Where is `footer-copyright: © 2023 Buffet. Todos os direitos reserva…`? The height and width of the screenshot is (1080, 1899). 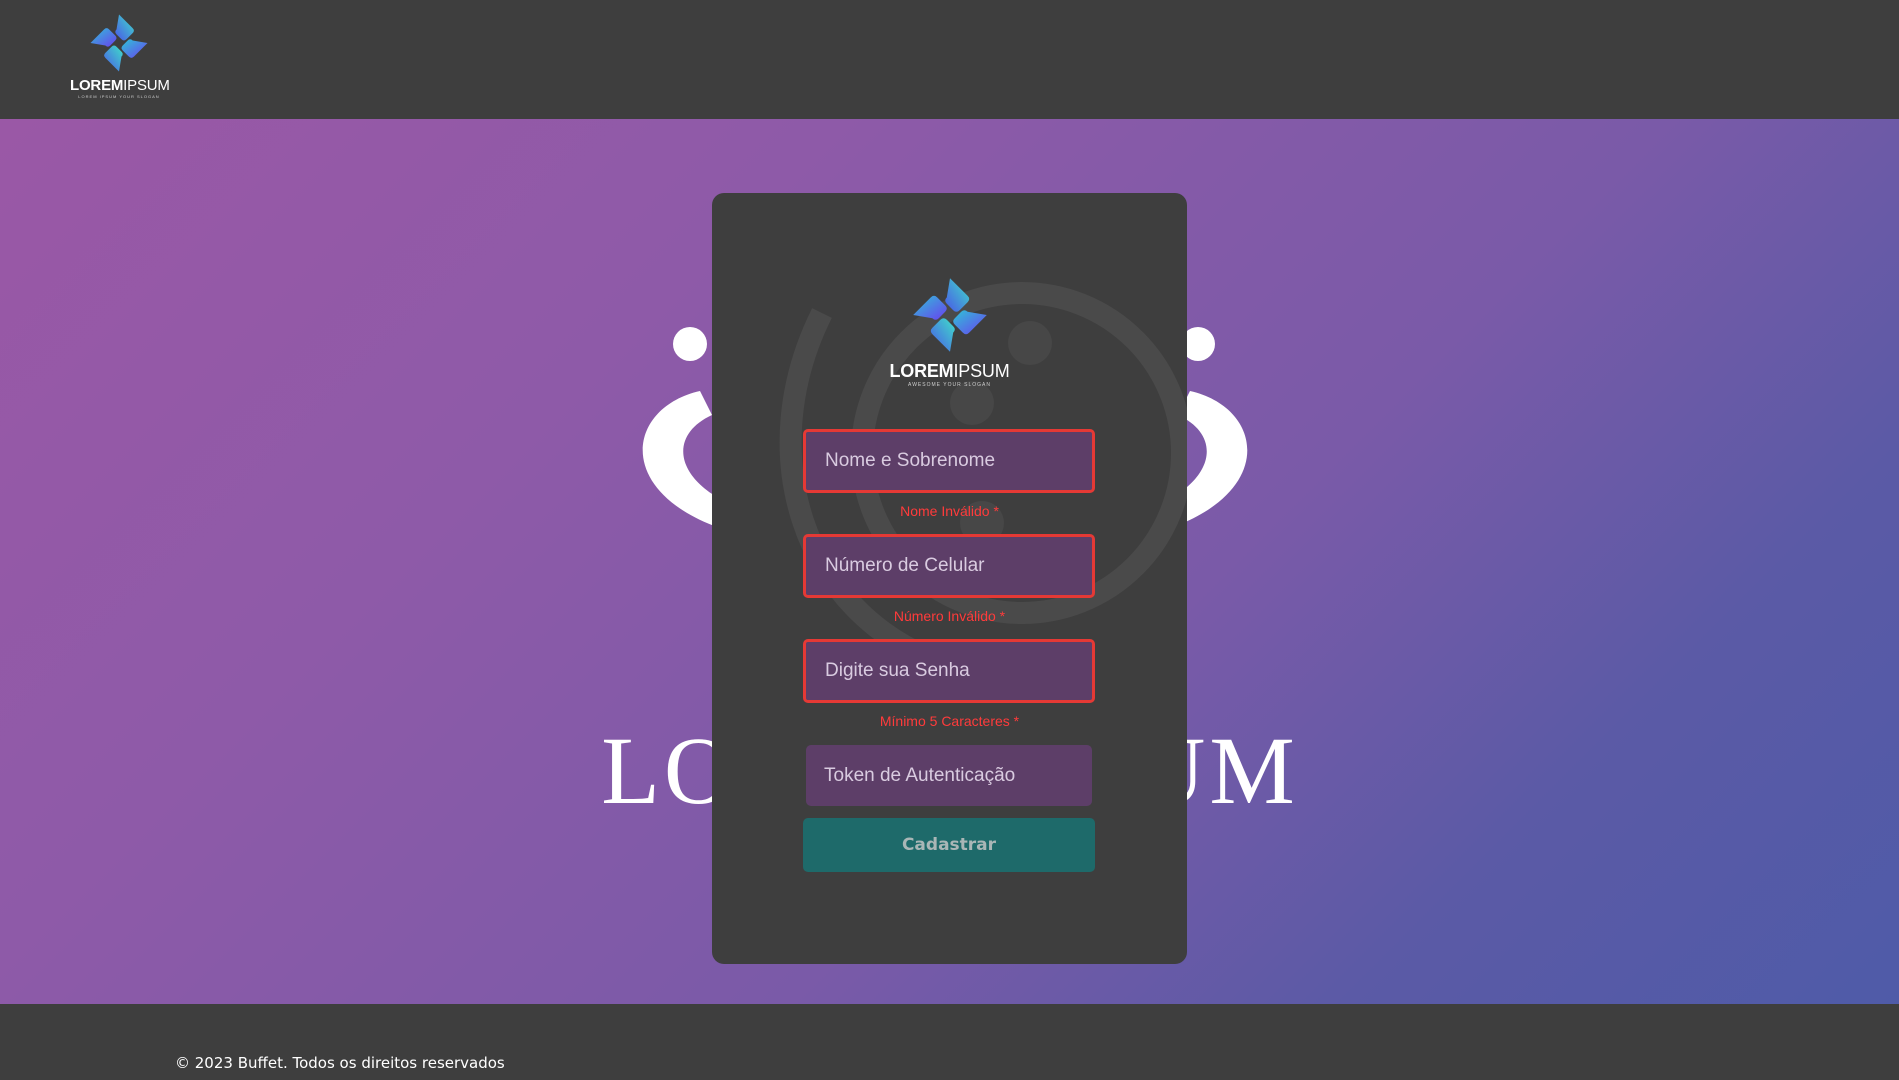 footer-copyright: © 2023 Buffet. Todos os direitos reserva… is located at coordinates (340, 1063).